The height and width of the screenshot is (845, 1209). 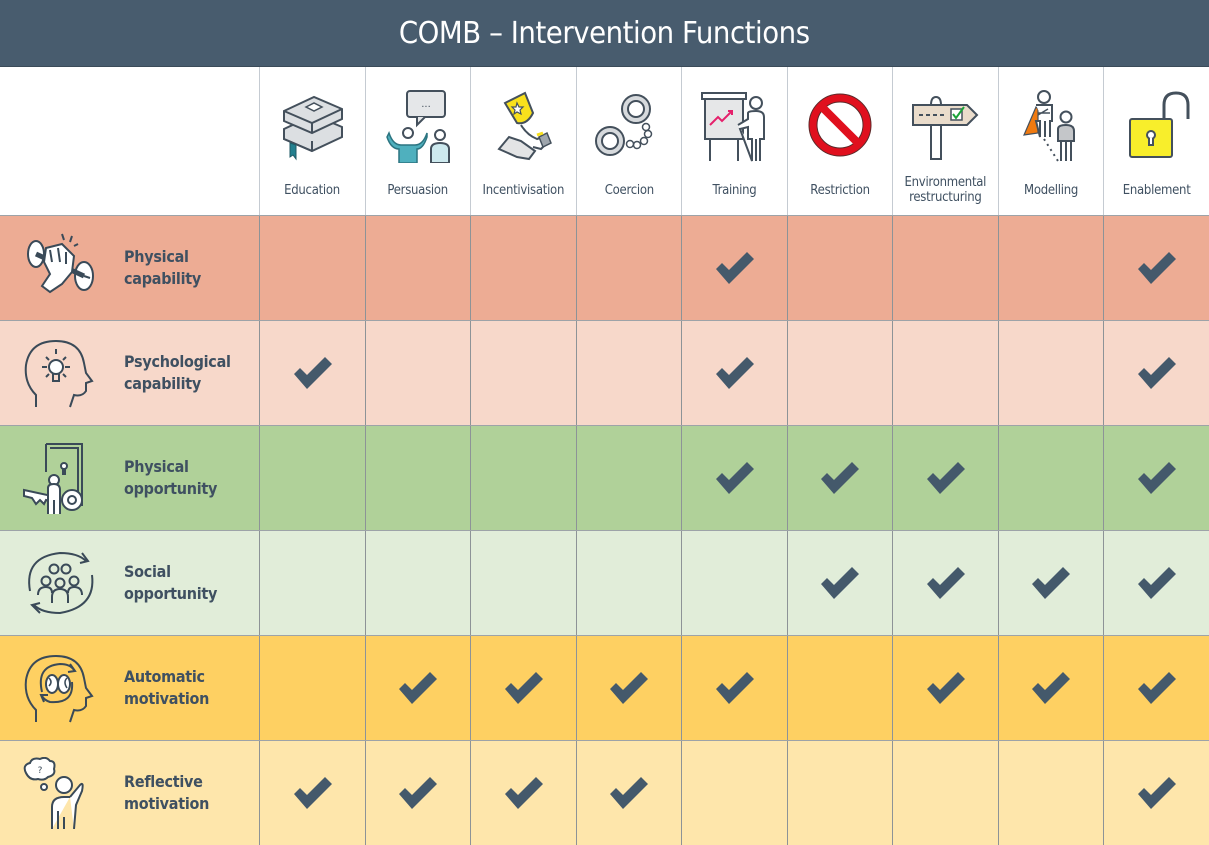 I want to click on column-header-restriction: Restriction, so click(x=839, y=141).